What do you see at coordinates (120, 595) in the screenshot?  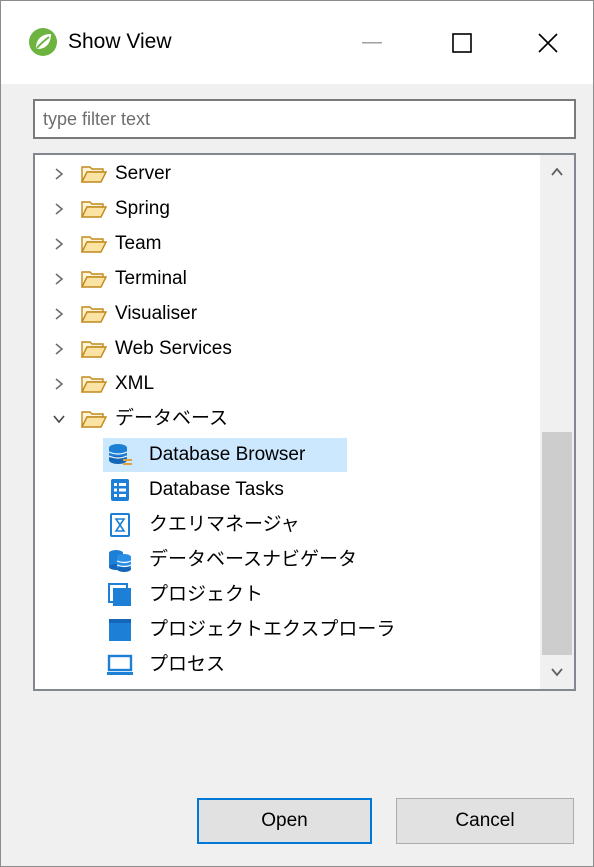 I see `project-icon` at bounding box center [120, 595].